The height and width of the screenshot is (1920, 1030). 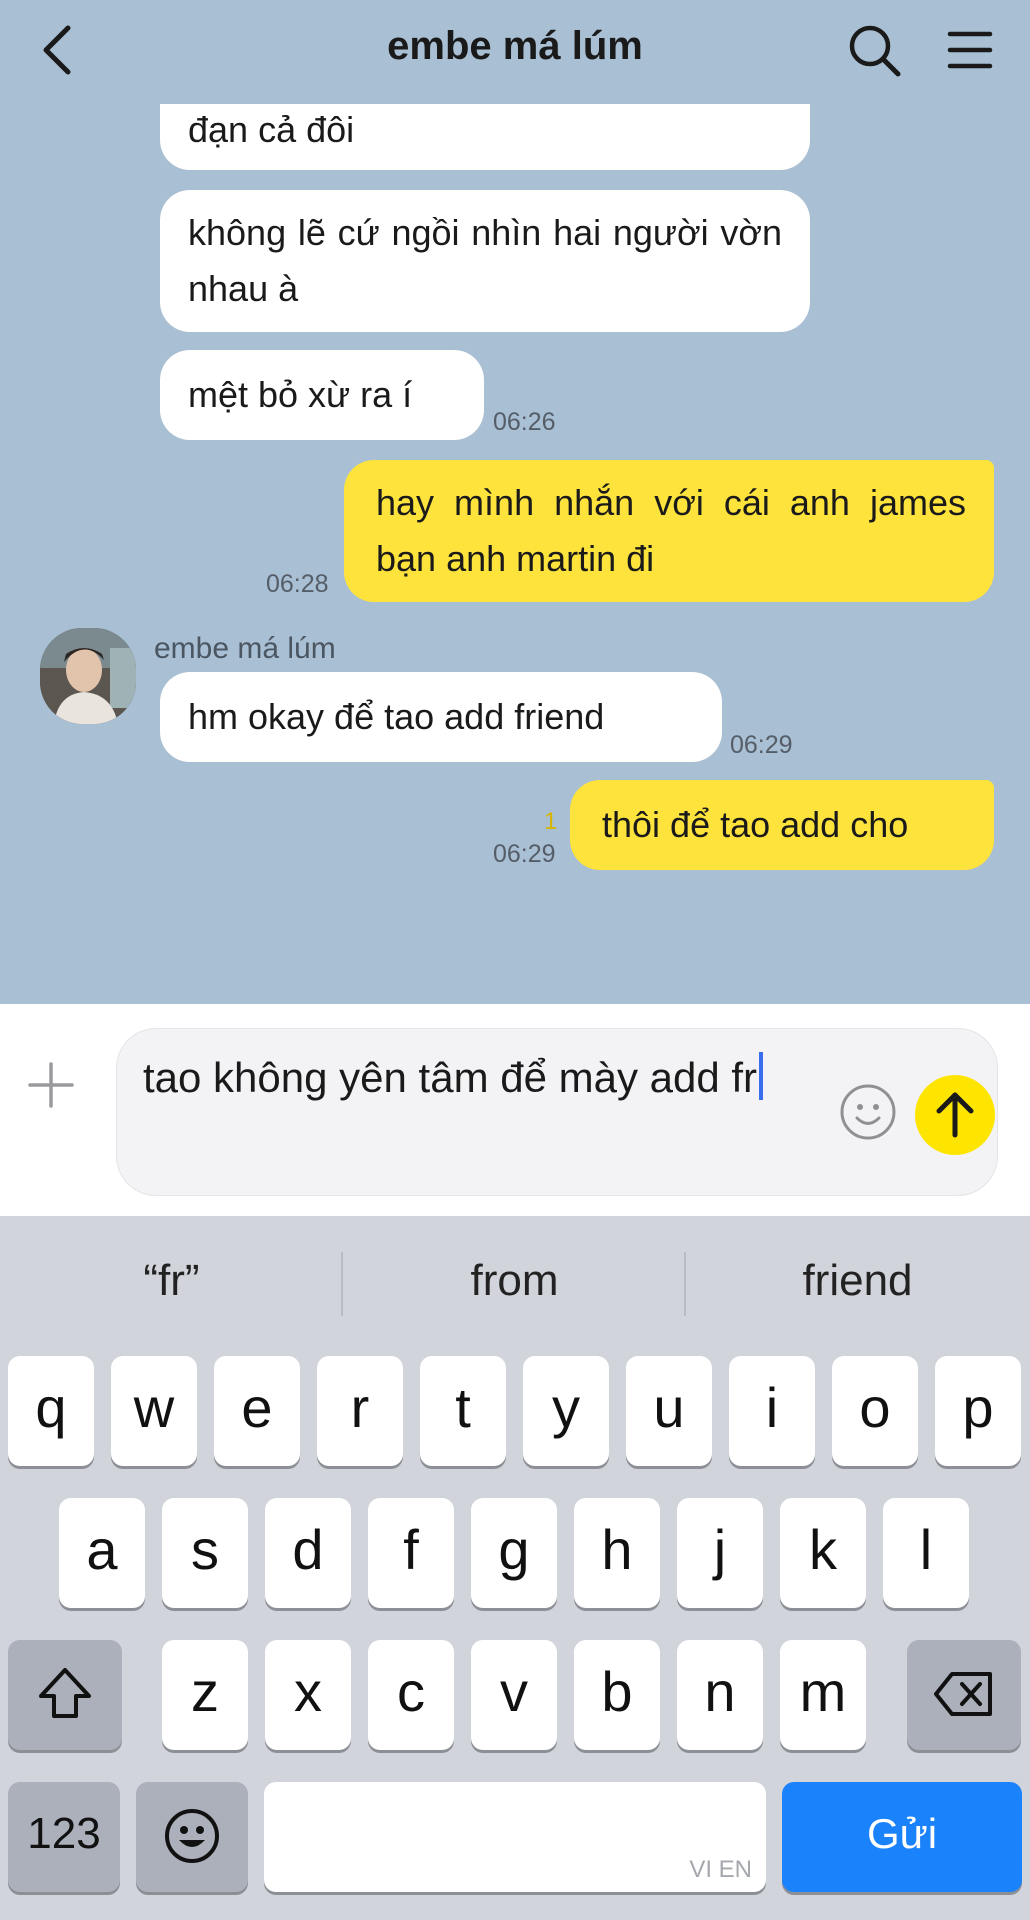 What do you see at coordinates (297, 584) in the screenshot?
I see `message-timestamp: 06:28` at bounding box center [297, 584].